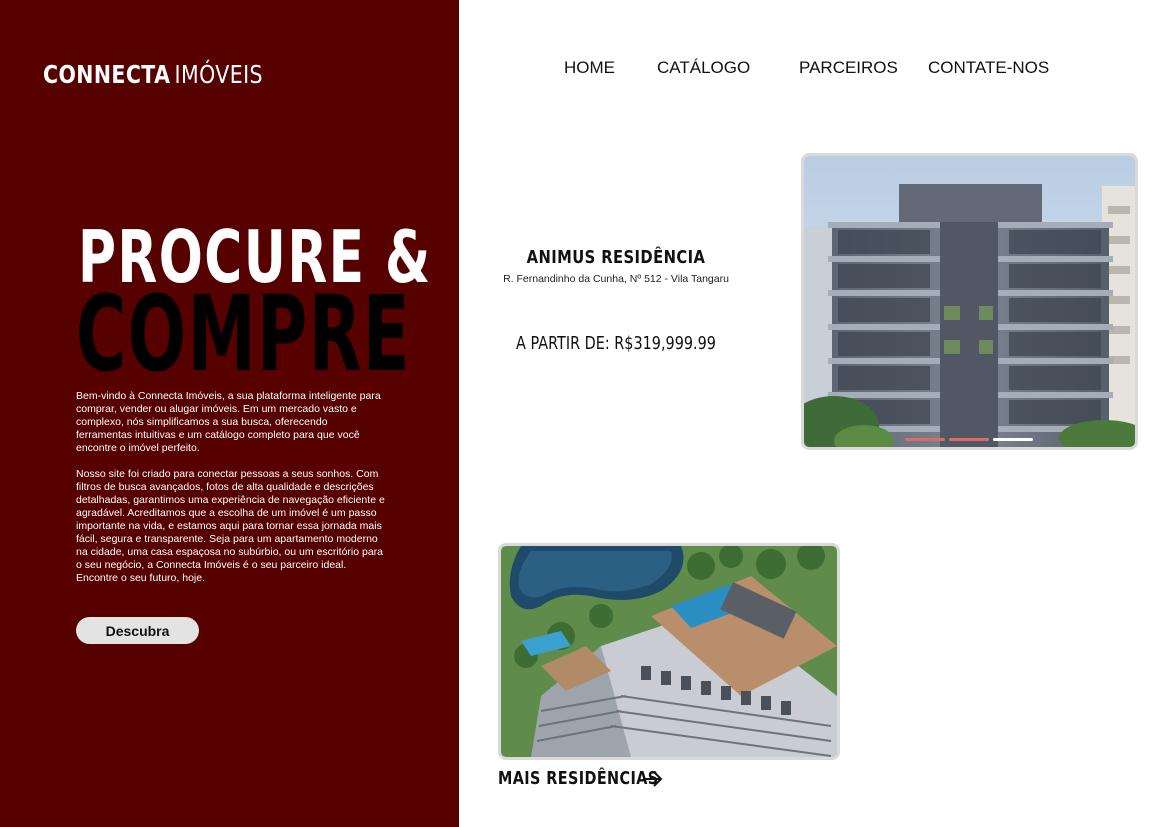  What do you see at coordinates (244, 334) in the screenshot?
I see `hero-heading-line2: COMPRE` at bounding box center [244, 334].